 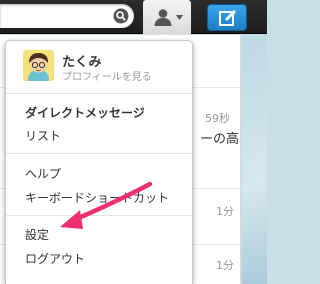 What do you see at coordinates (37, 234) in the screenshot?
I see `menu-item-settings: 設定` at bounding box center [37, 234].